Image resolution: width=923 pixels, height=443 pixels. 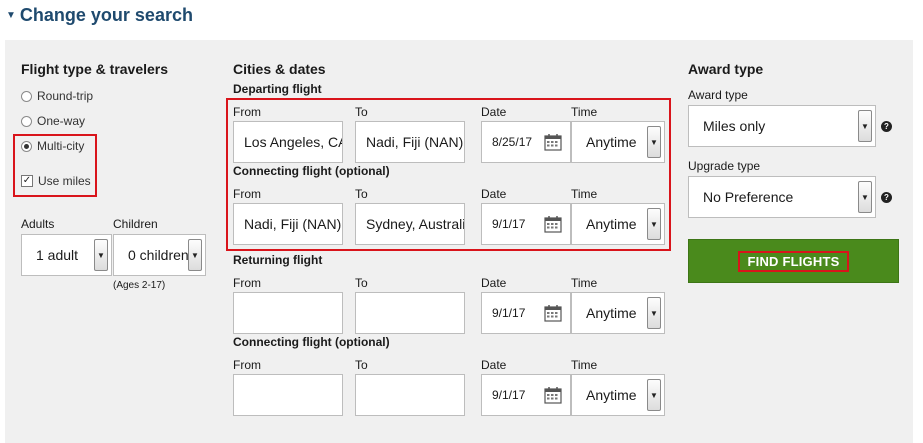 I want to click on segment-heading: Departing flight, so click(x=277, y=89).